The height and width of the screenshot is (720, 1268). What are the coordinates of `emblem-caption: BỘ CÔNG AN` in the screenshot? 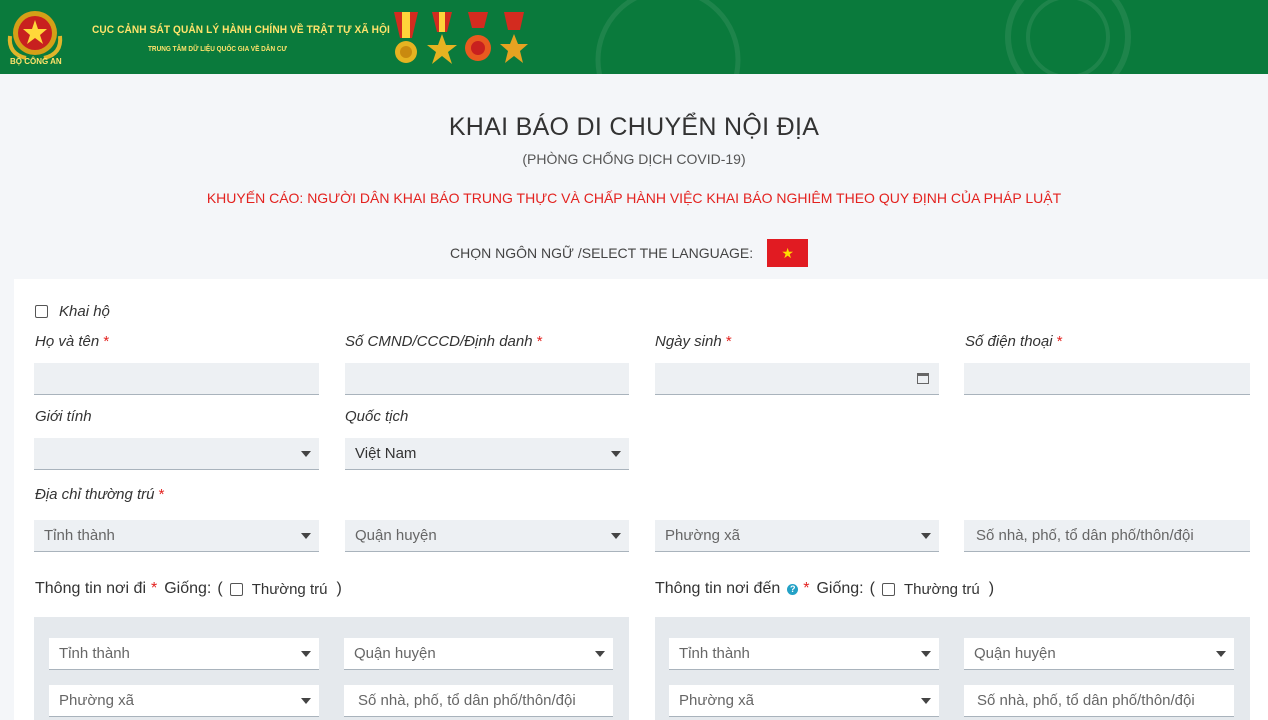 It's located at (36, 61).